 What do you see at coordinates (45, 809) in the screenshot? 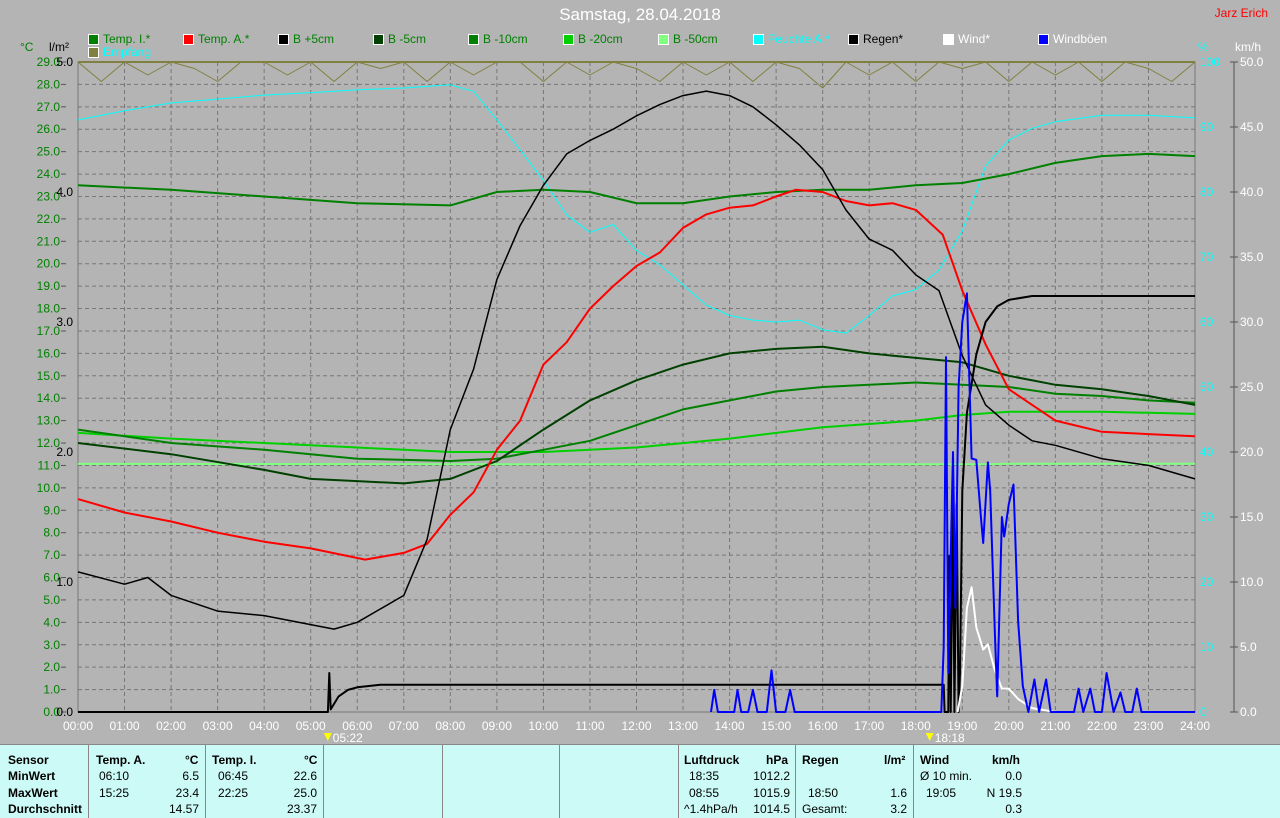
I see `row-label-avg: Durchschnitt` at bounding box center [45, 809].